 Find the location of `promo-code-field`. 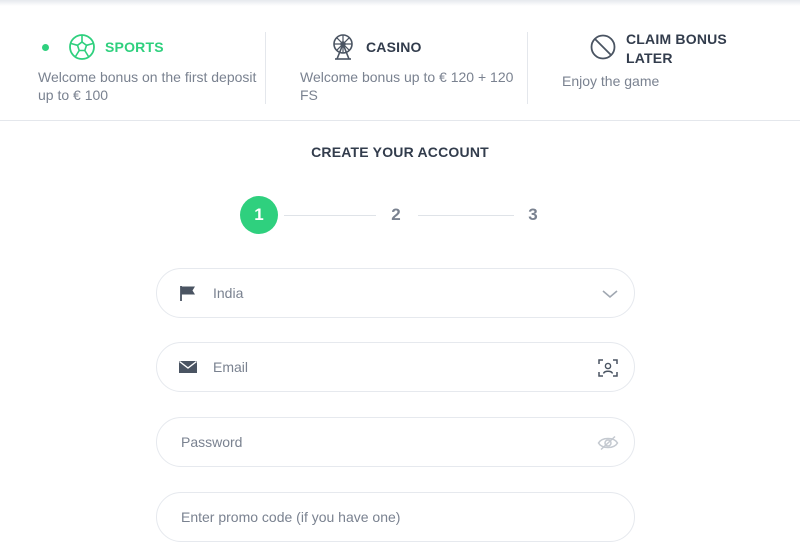

promo-code-field is located at coordinates (395, 517).